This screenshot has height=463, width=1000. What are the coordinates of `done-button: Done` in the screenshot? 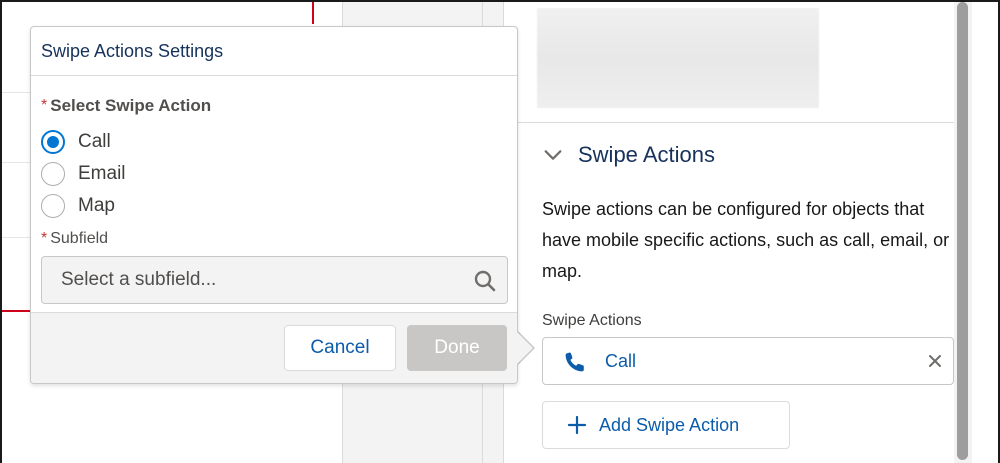 It's located at (457, 348).